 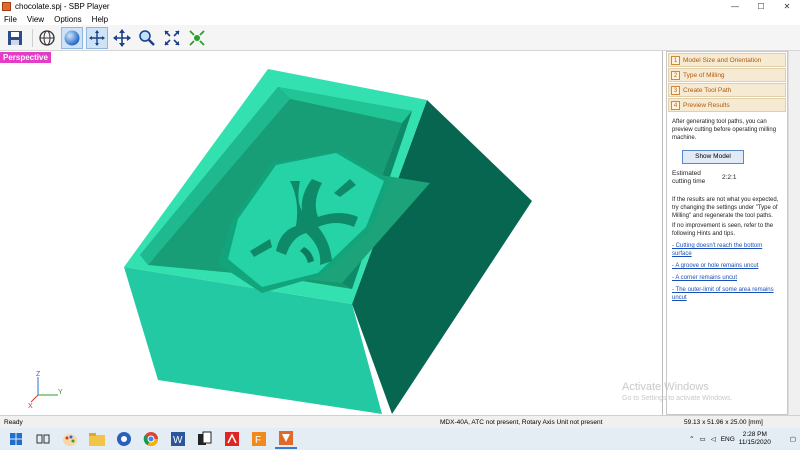 What do you see at coordinates (793, 439) in the screenshot?
I see `notifications-icon: ▢` at bounding box center [793, 439].